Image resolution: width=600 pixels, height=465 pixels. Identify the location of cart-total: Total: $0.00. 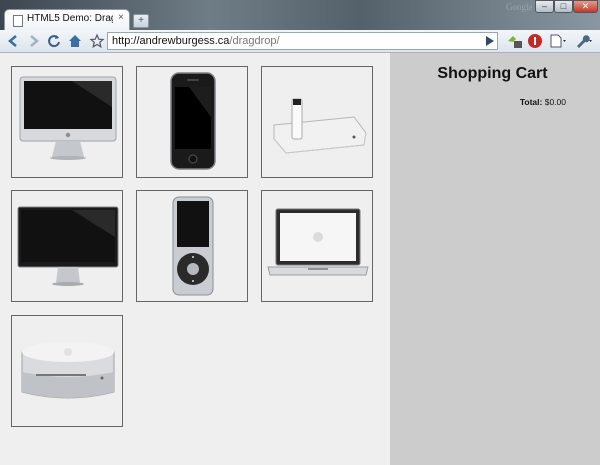
(543, 102).